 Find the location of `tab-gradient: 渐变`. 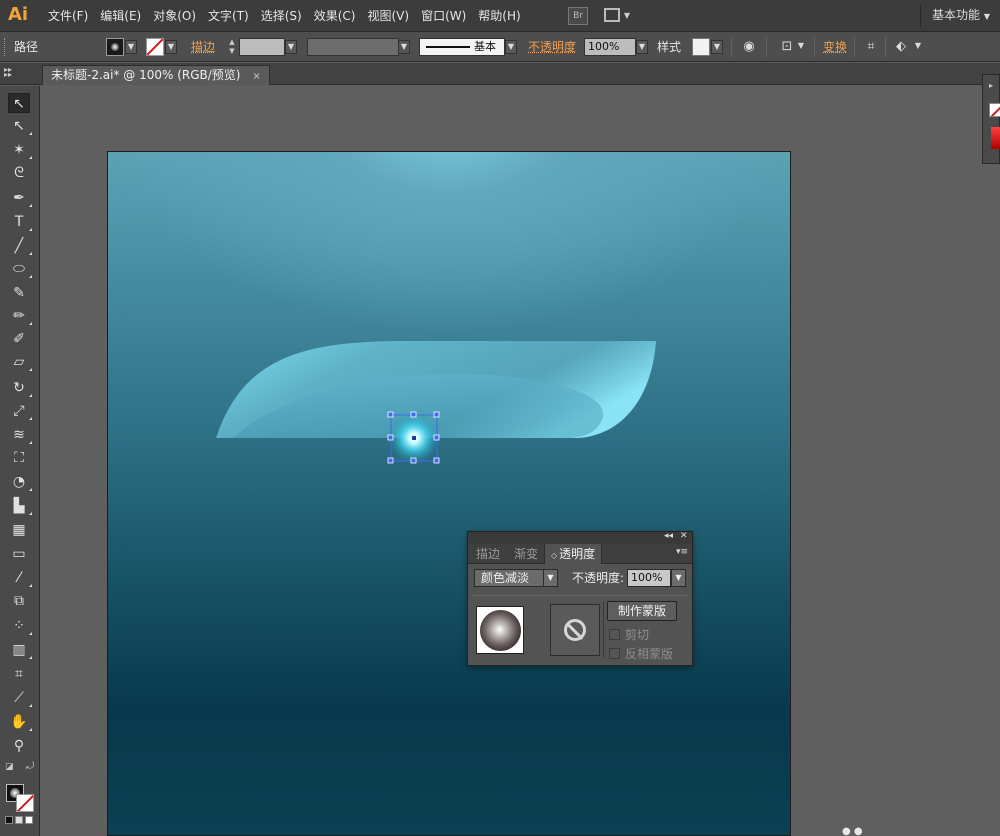

tab-gradient: 渐变 is located at coordinates (526, 554).